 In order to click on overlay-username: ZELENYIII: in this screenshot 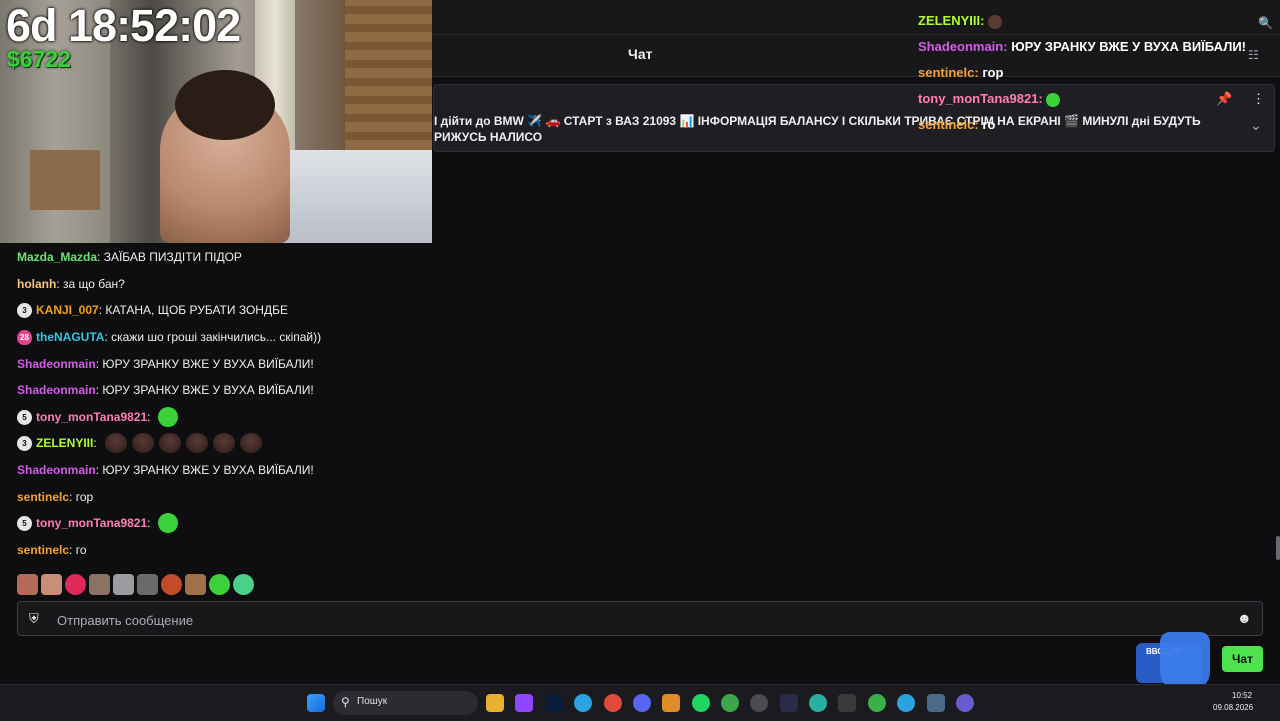, I will do `click(951, 20)`.